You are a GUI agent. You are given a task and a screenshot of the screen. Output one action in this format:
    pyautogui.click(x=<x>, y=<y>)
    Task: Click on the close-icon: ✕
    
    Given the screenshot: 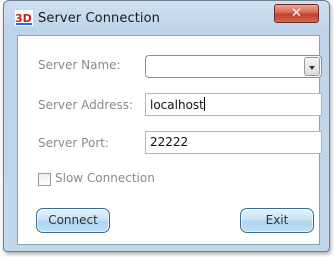 What is the action you would take?
    pyautogui.click(x=296, y=13)
    